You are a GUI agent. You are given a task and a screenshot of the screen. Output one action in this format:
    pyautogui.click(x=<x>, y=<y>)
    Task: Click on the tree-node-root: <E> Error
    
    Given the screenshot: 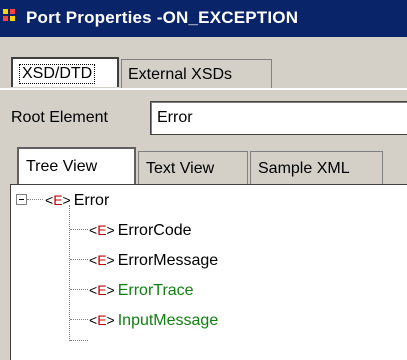 What is the action you would take?
    pyautogui.click(x=77, y=200)
    